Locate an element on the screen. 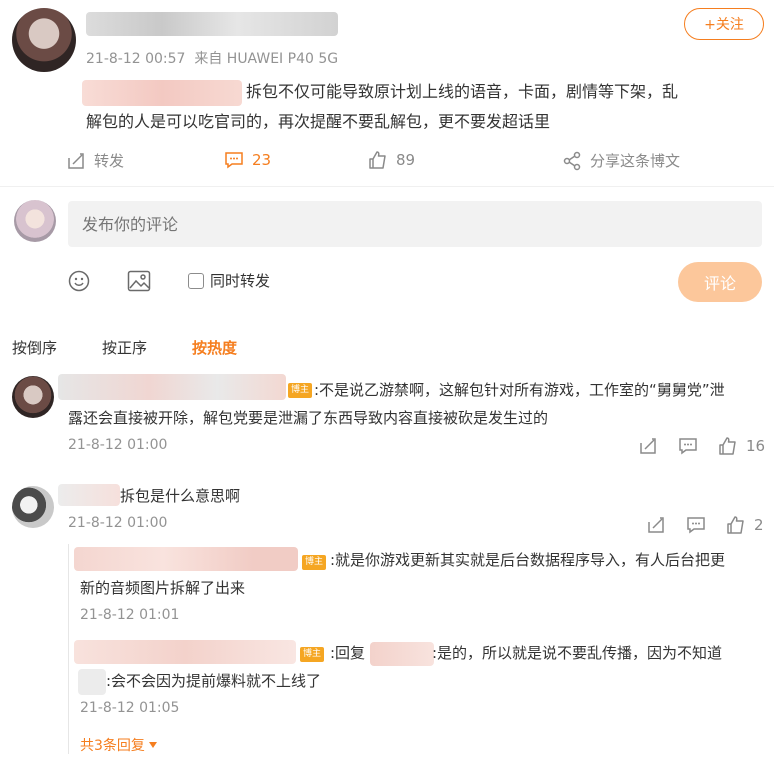 This screenshot has width=774, height=757. repost-label: 转发 is located at coordinates (109, 161).